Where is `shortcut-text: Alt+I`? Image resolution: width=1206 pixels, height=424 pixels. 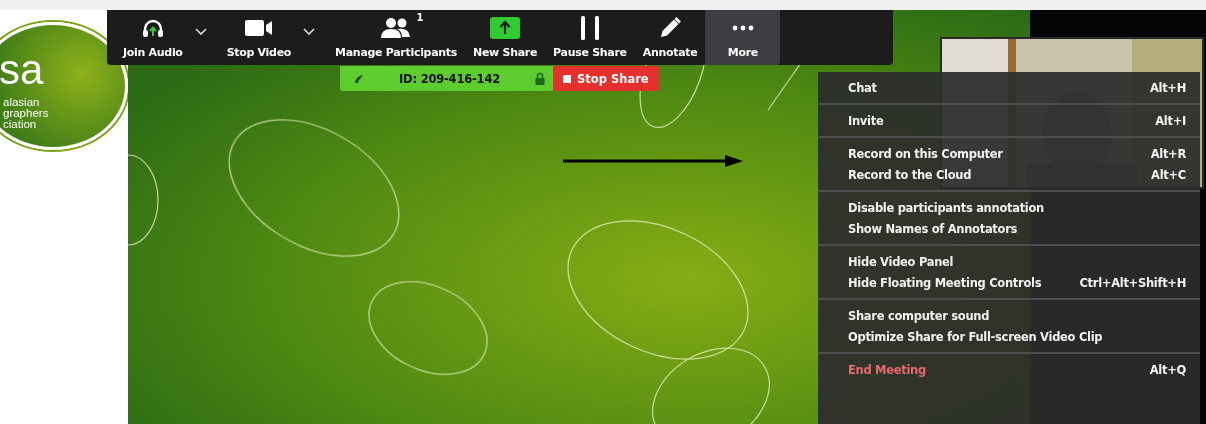 shortcut-text: Alt+I is located at coordinates (1170, 120).